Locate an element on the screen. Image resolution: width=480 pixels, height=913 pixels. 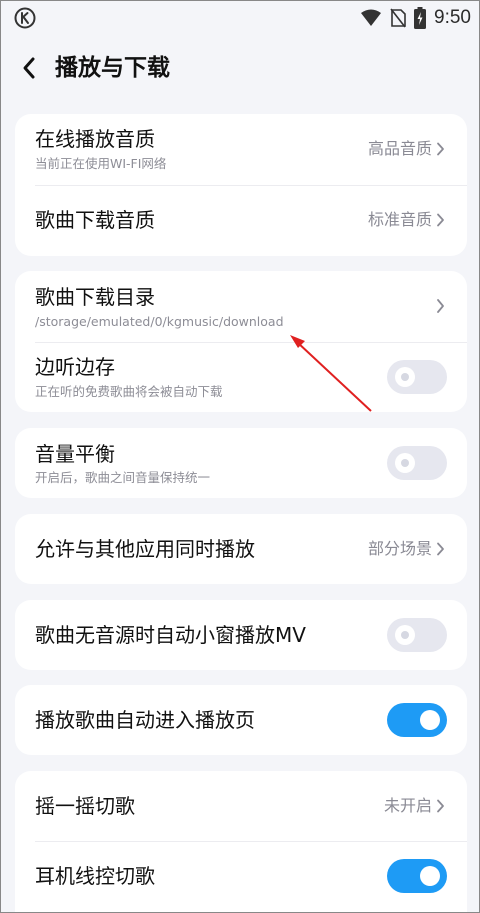
setting-row-download-quality: 歌曲下载音质 标准音质 is located at coordinates (241, 220).